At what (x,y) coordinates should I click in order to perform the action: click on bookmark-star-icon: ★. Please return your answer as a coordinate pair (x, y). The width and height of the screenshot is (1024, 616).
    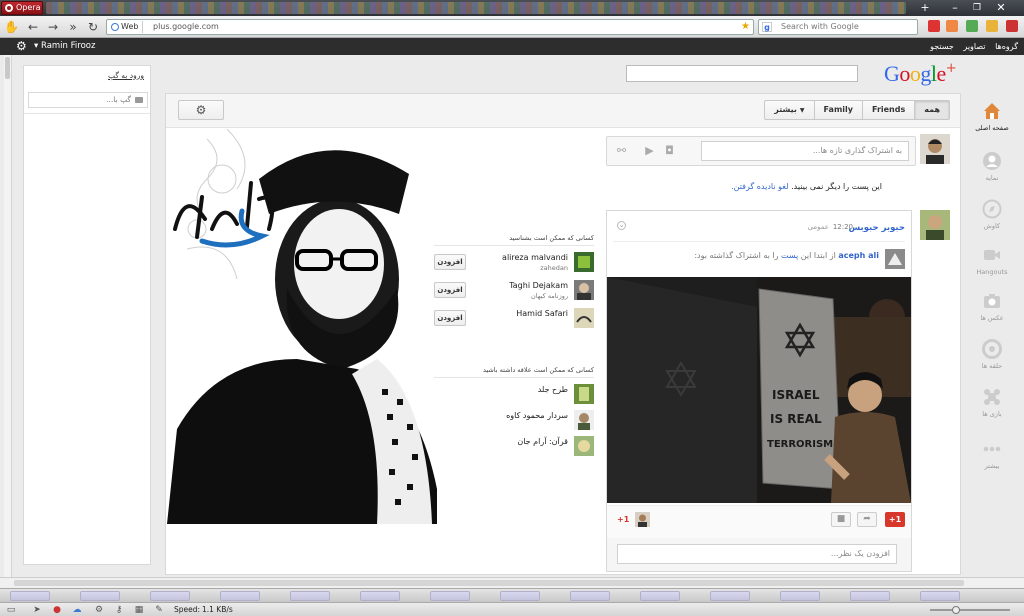
    Looking at the image, I should click on (745, 27).